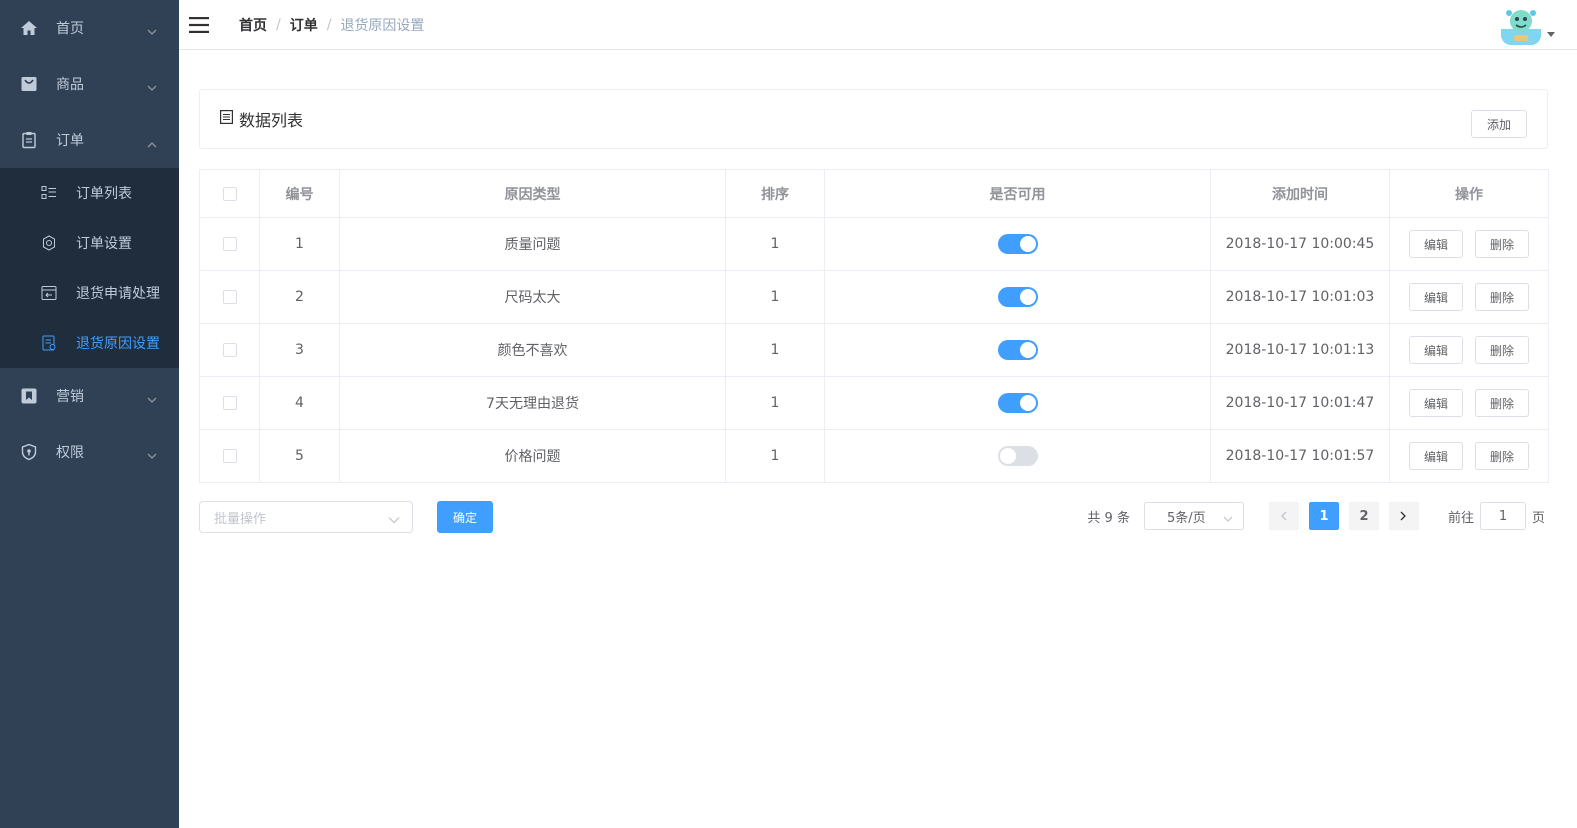 Image resolution: width=1577 pixels, height=828 pixels. Describe the element at coordinates (89, 84) in the screenshot. I see `sidebar-item-products: 商品` at that location.